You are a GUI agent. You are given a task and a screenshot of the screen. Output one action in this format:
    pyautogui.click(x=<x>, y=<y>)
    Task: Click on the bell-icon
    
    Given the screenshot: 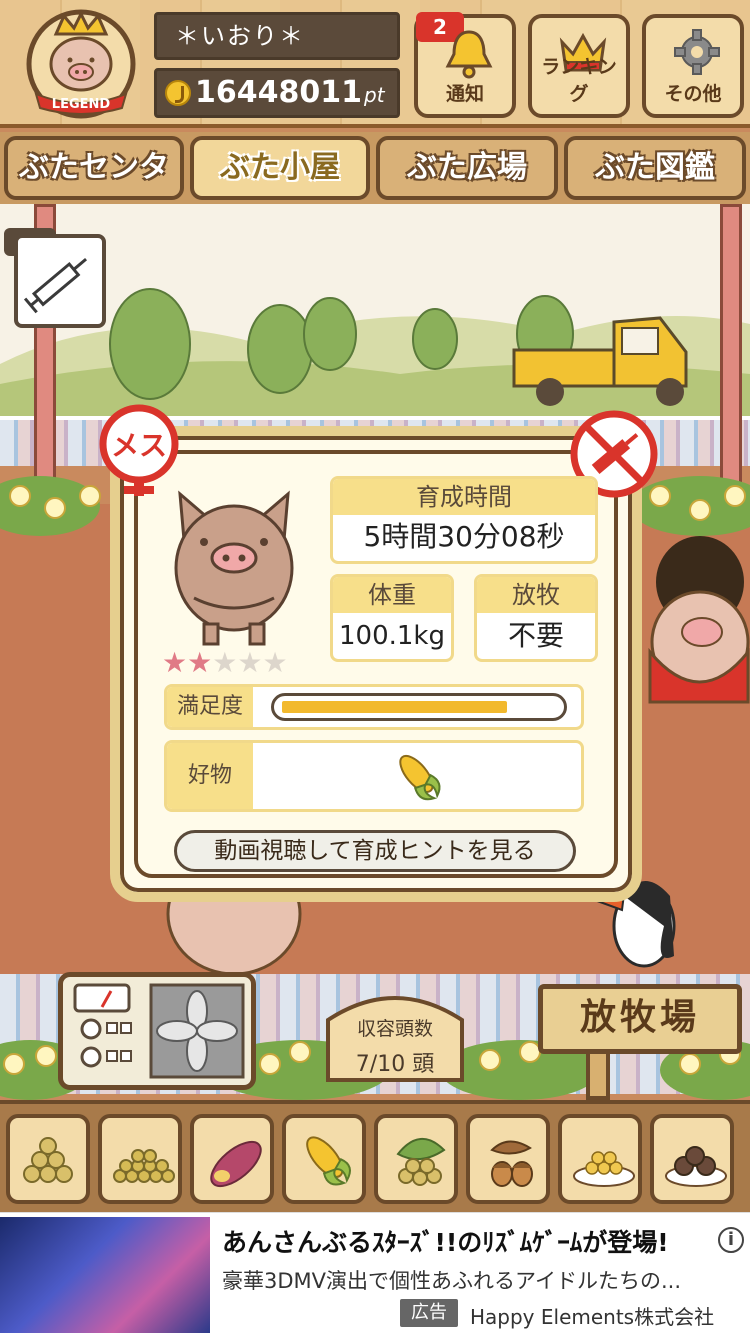 What is the action you would take?
    pyautogui.click(x=469, y=54)
    